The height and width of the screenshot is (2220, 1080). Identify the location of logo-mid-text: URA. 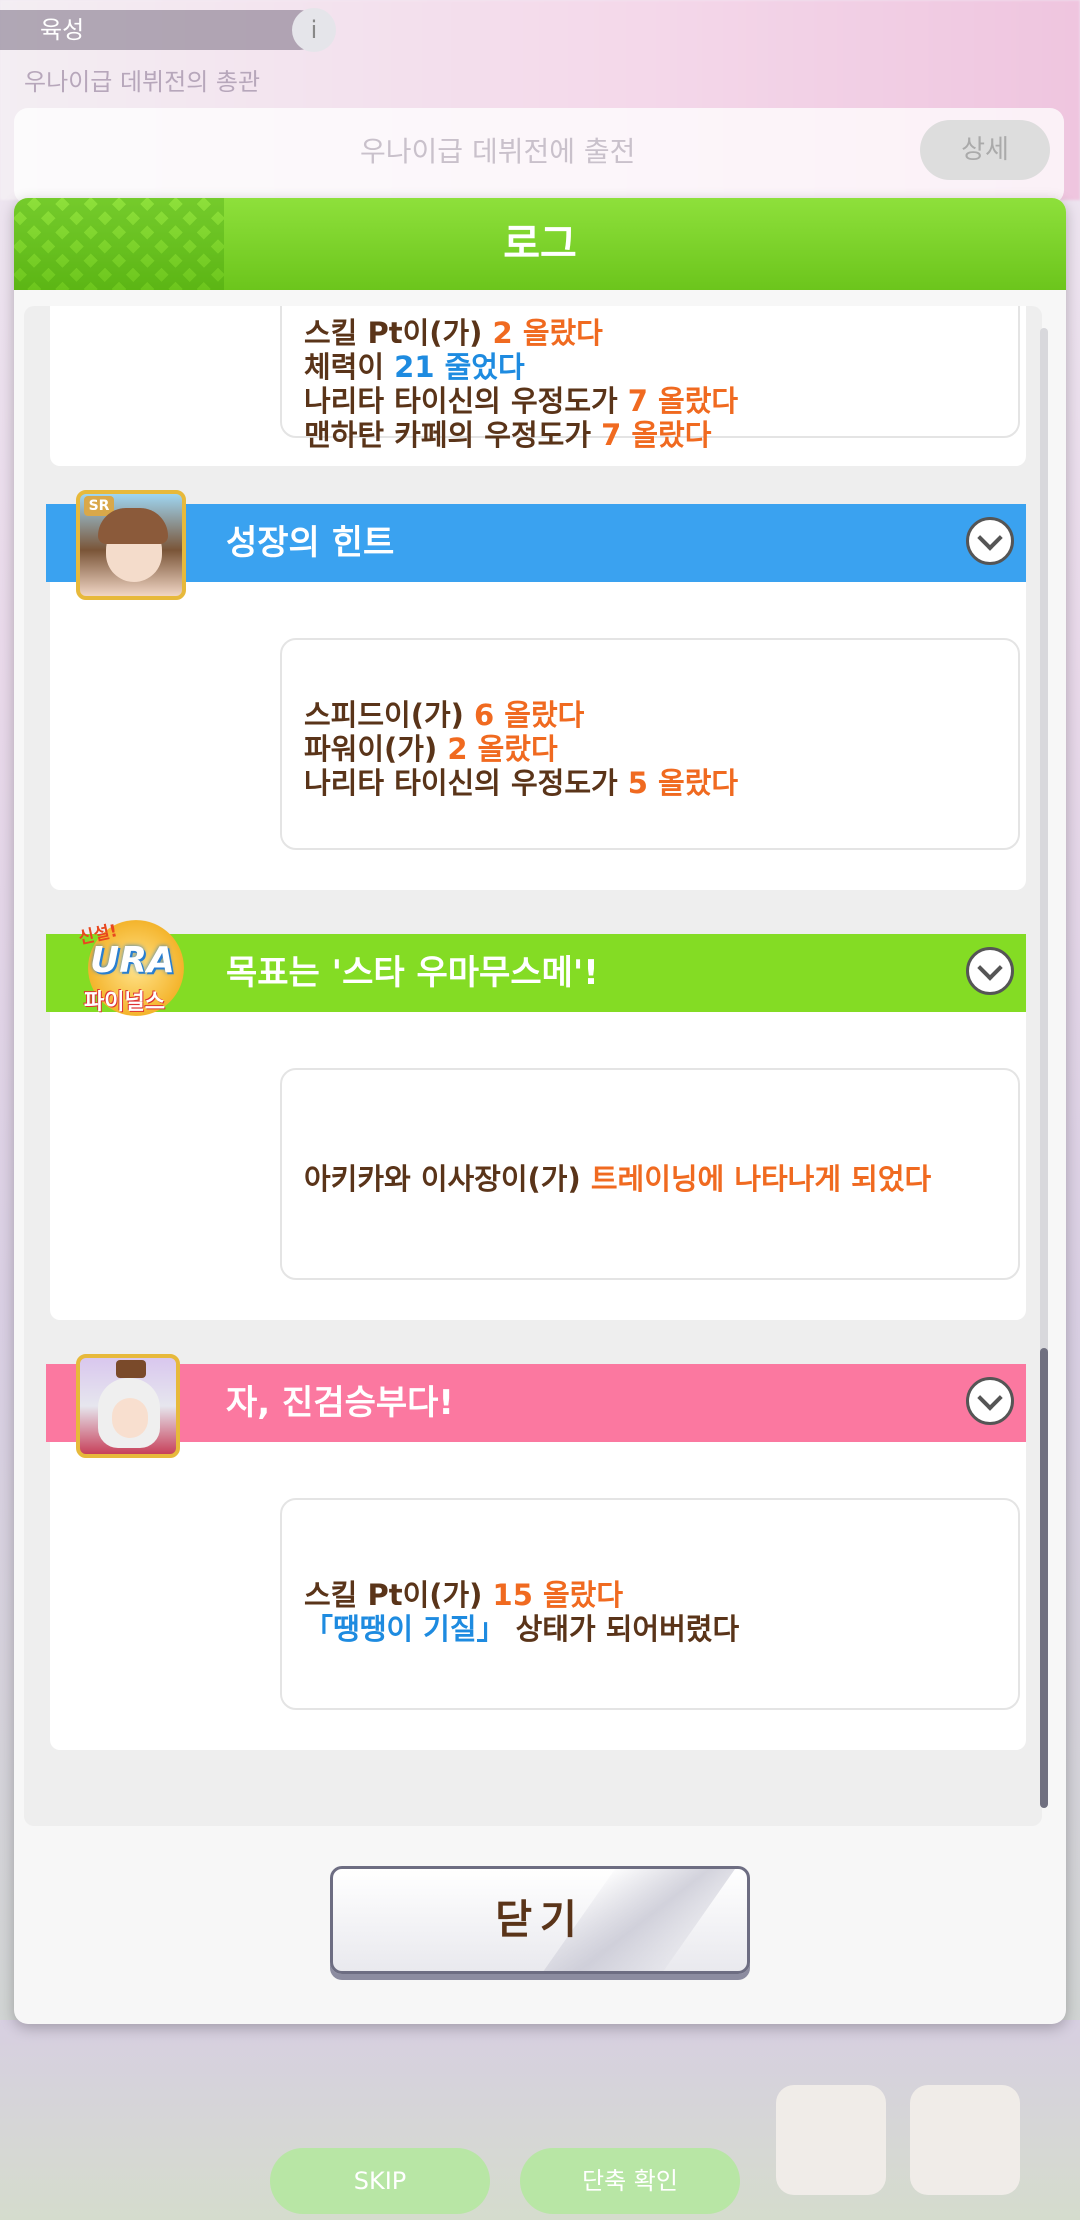
(132, 960).